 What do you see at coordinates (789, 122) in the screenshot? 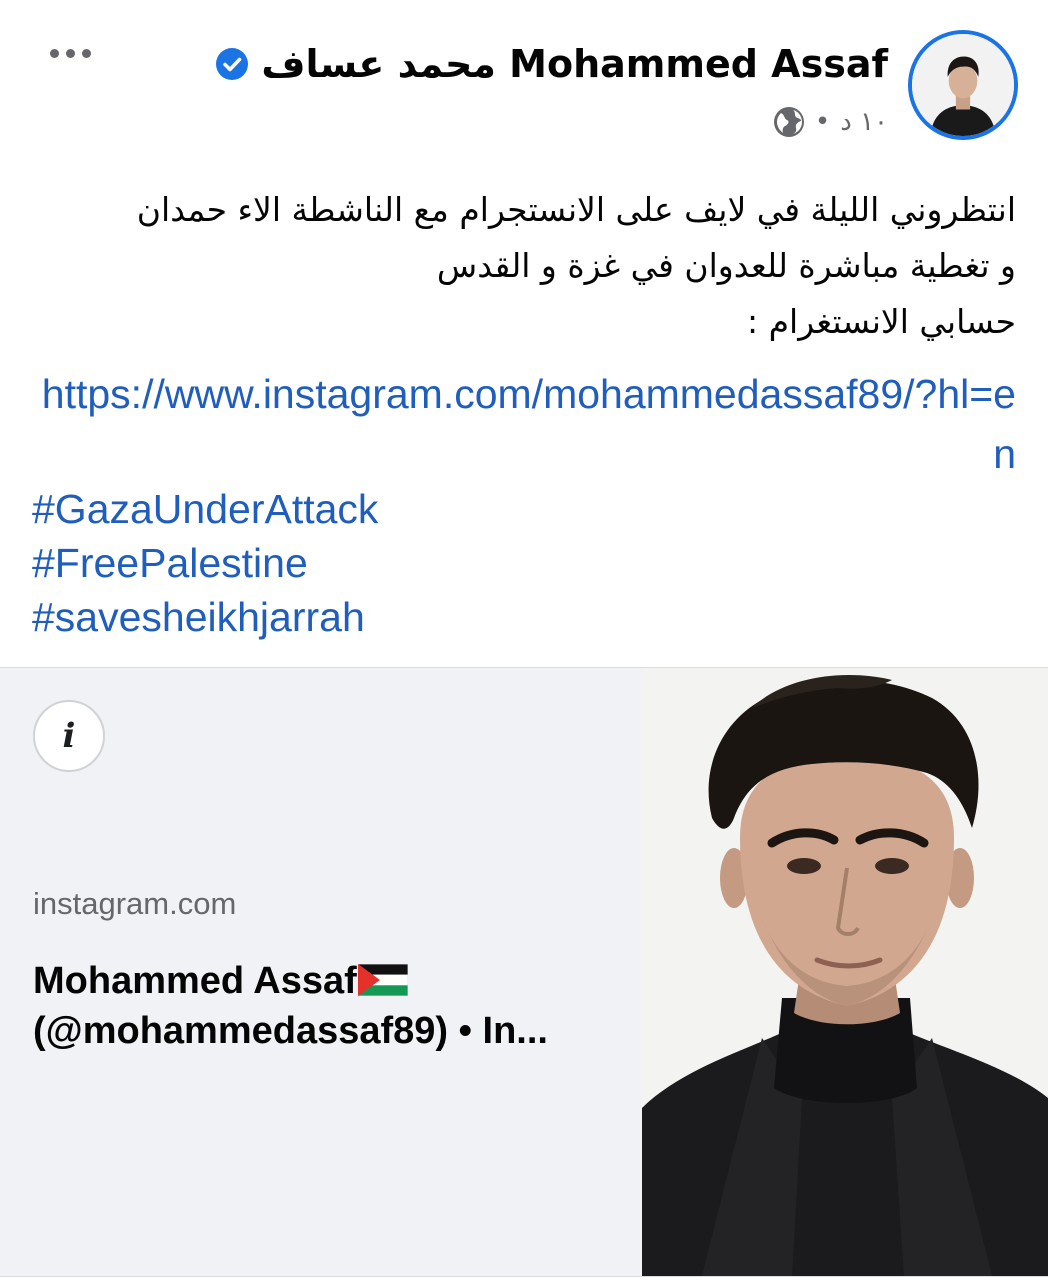
I see `globe-icon` at bounding box center [789, 122].